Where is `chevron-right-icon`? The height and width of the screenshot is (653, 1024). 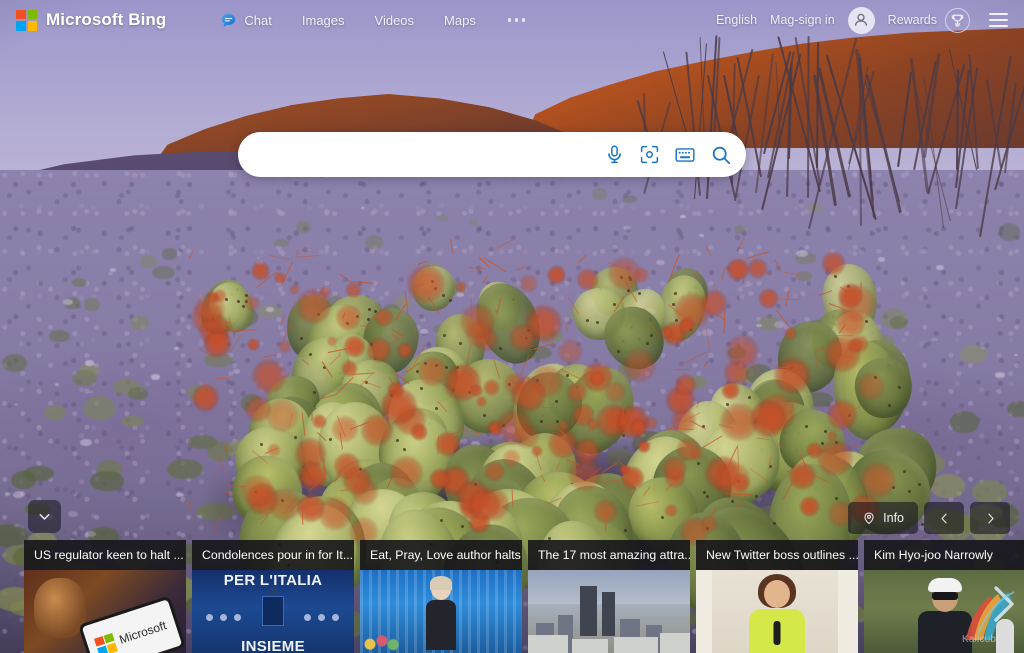
chevron-right-icon is located at coordinates (990, 518).